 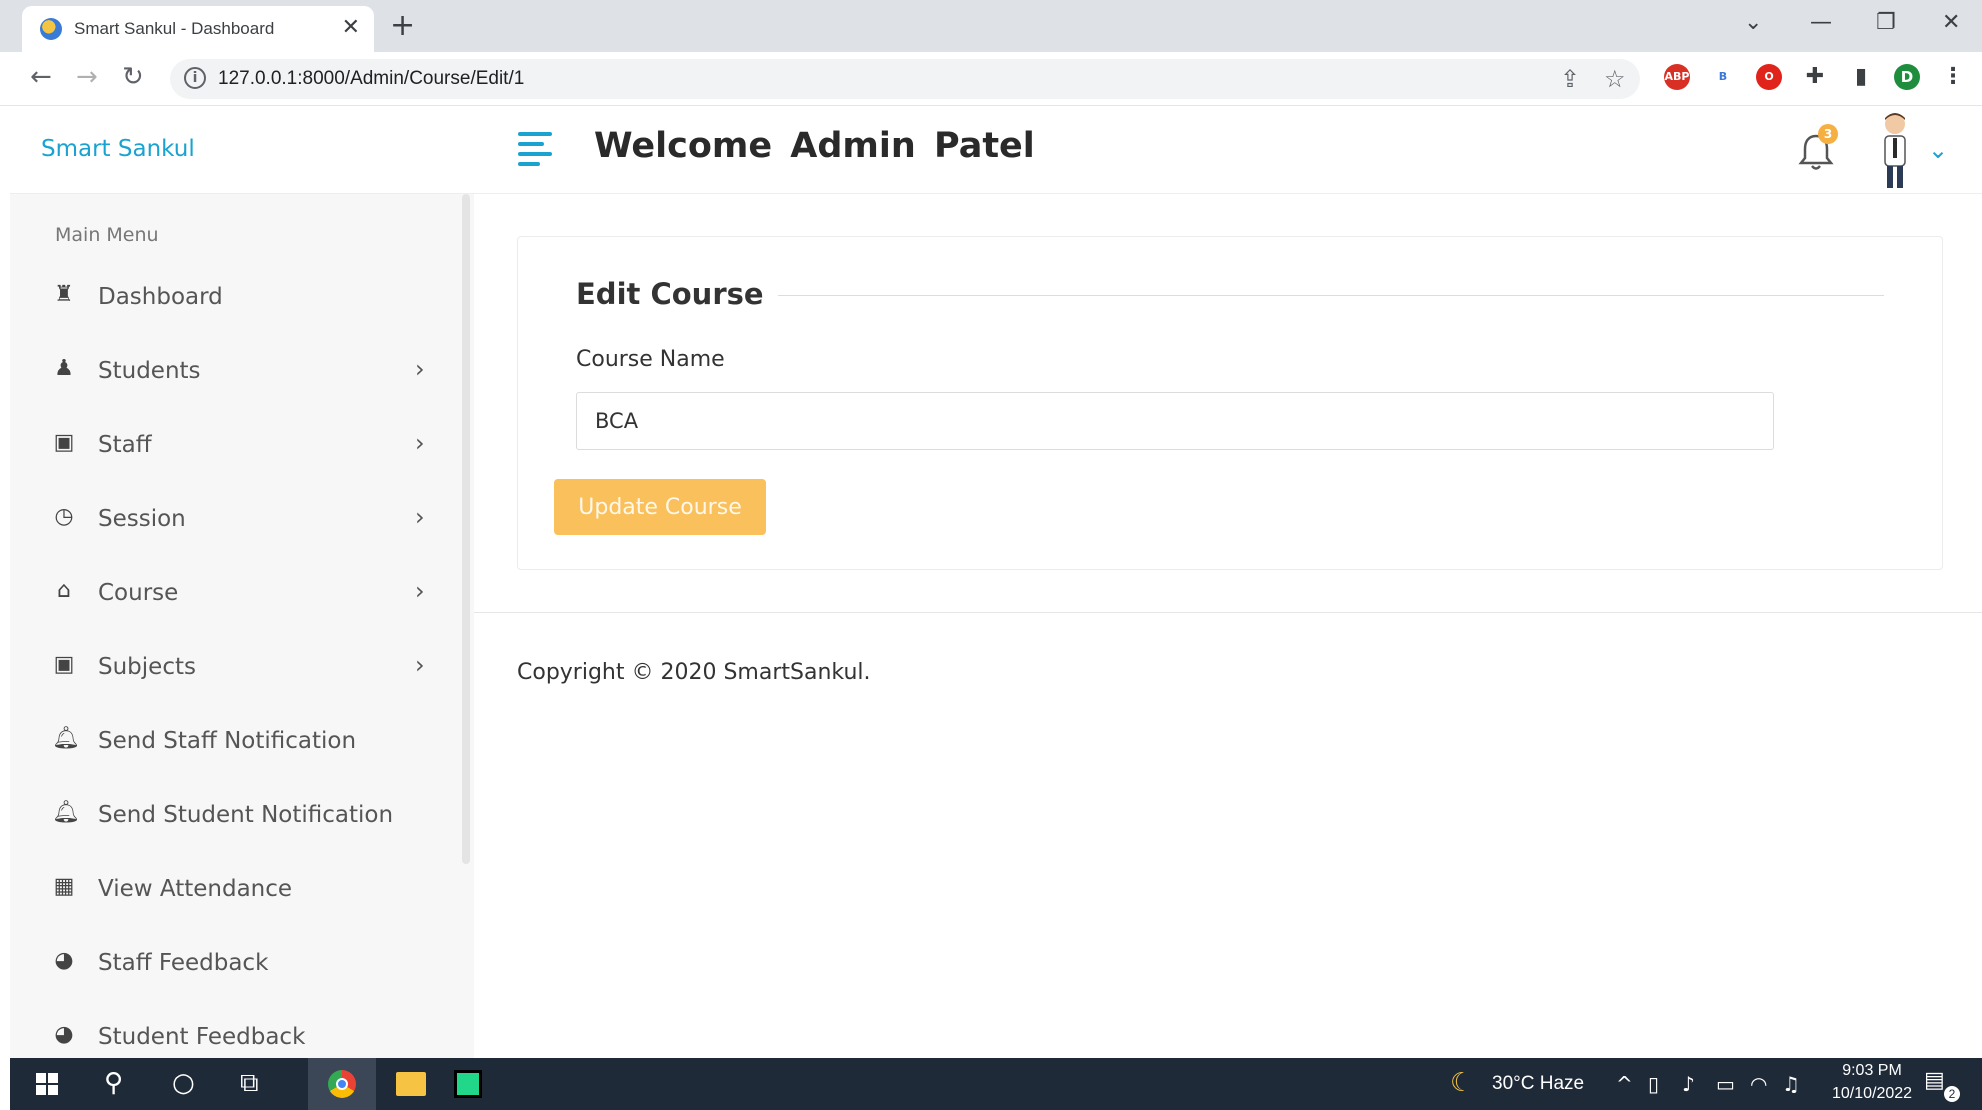 What do you see at coordinates (183, 963) in the screenshot?
I see `sidebar-item-label: Staff Feedback` at bounding box center [183, 963].